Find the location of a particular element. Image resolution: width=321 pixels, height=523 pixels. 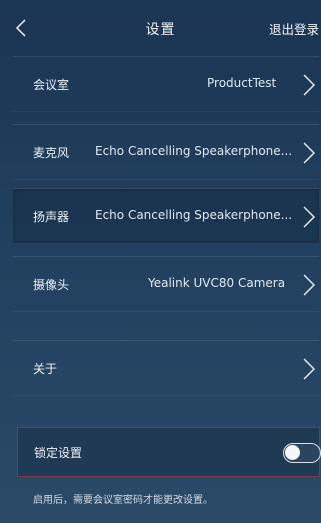

lock-settings-label: 锁定设置 is located at coordinates (58, 453).